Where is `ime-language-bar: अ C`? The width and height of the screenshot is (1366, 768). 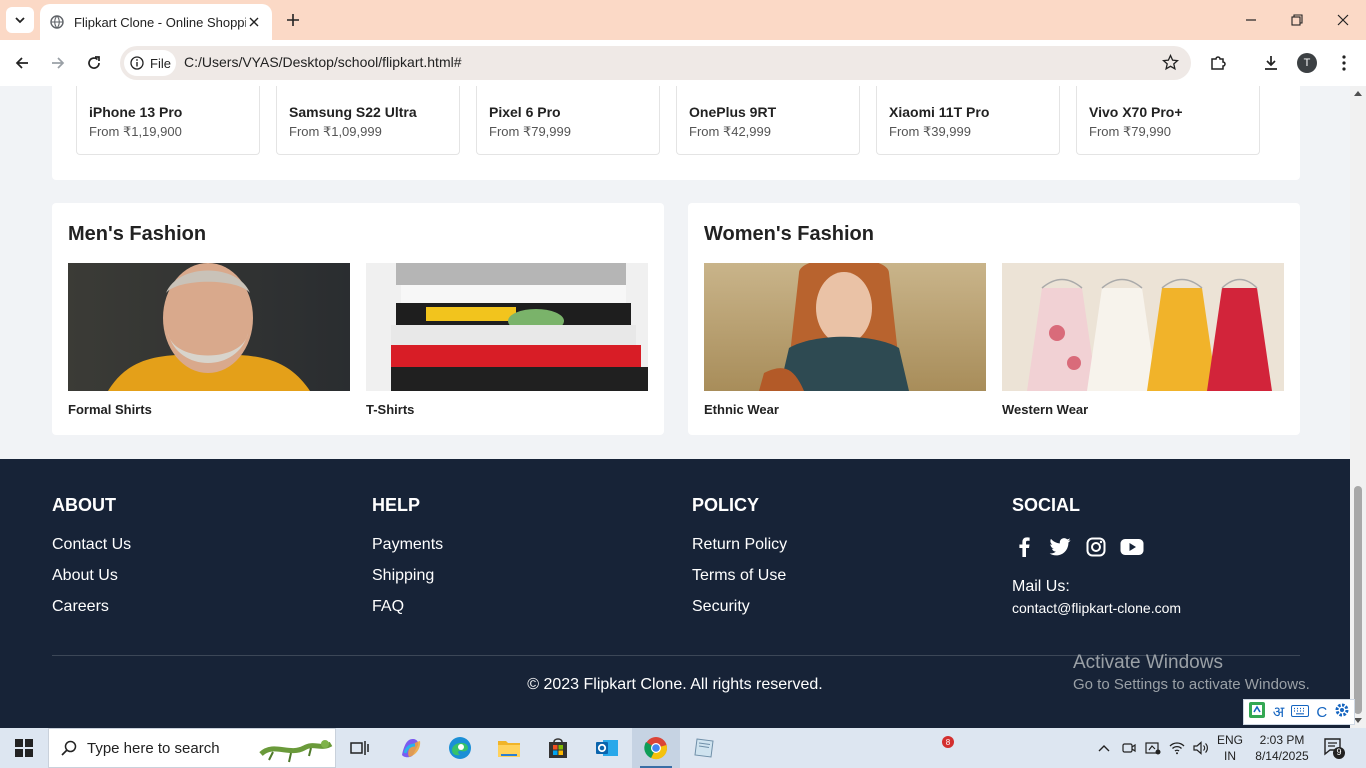 ime-language-bar: अ C is located at coordinates (1299, 712).